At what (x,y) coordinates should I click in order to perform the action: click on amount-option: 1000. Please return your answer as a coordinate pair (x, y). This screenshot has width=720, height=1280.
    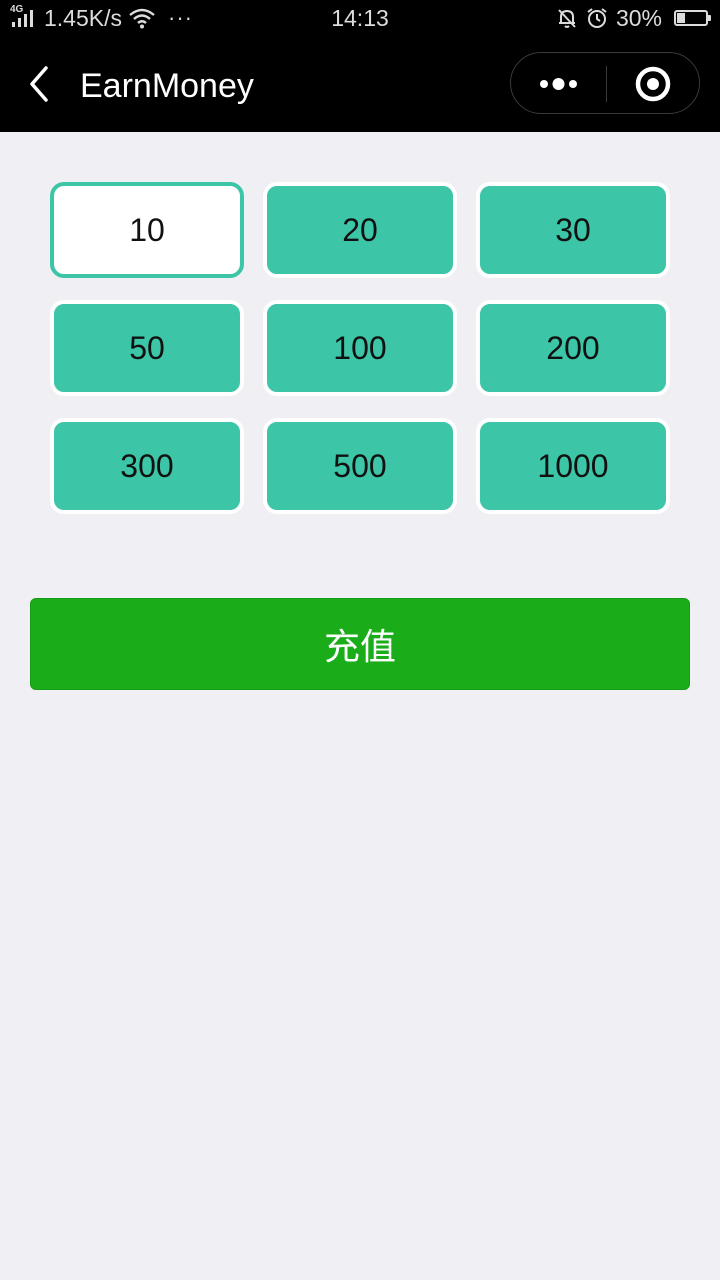
    Looking at the image, I should click on (573, 466).